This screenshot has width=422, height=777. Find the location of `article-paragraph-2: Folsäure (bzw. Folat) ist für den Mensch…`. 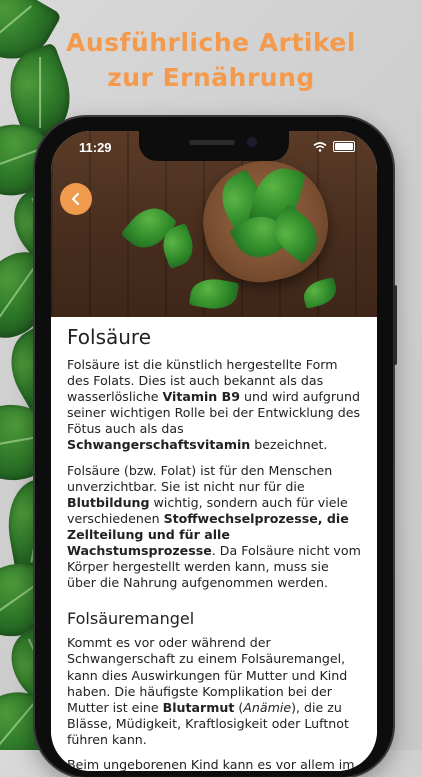

article-paragraph-2: Folsäure (bzw. Folat) ist für den Mensch… is located at coordinates (214, 526).